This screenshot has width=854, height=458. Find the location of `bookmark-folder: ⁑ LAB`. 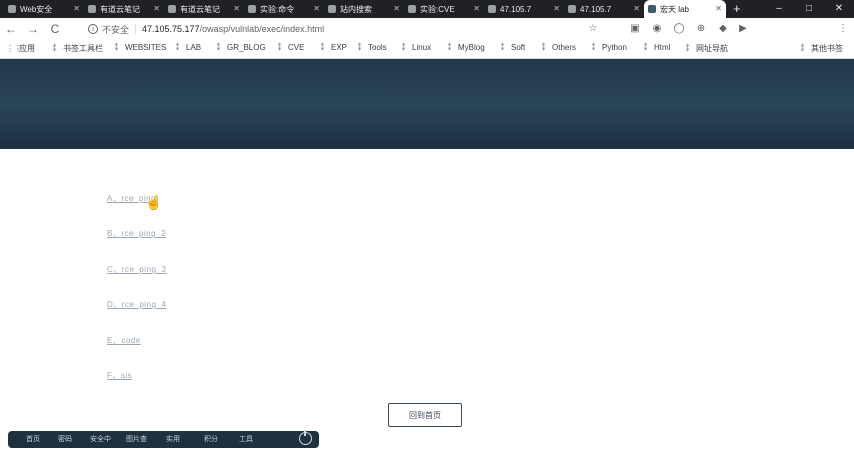

bookmark-folder: ⁑ LAB is located at coordinates (187, 47).